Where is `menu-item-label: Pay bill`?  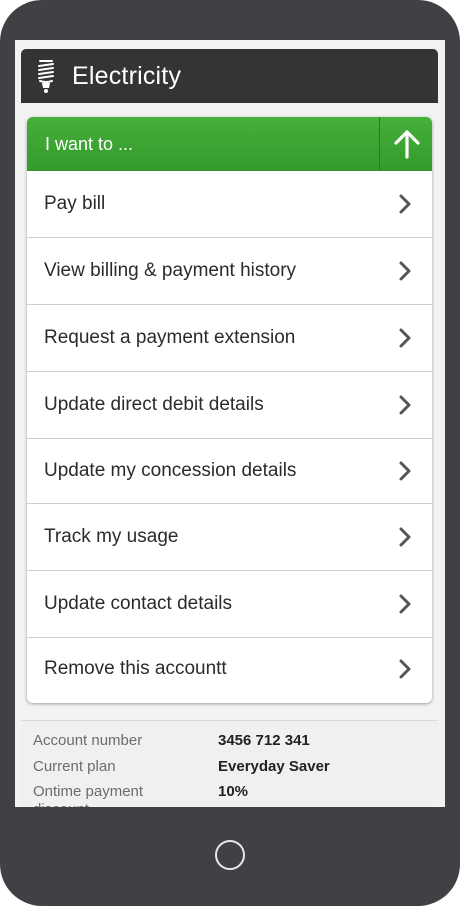
menu-item-label: Pay bill is located at coordinates (75, 203).